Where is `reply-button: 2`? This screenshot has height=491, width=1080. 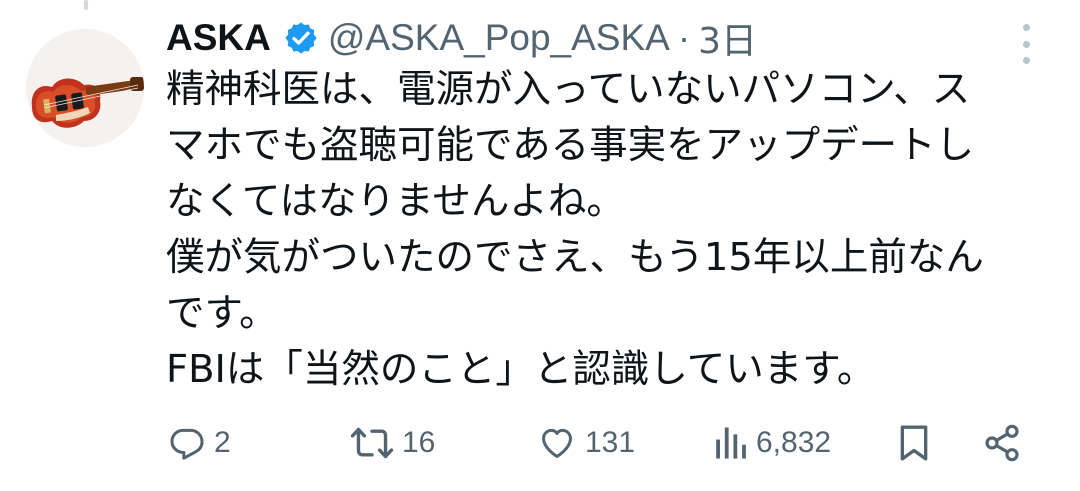
reply-button: 2 is located at coordinates (199, 443).